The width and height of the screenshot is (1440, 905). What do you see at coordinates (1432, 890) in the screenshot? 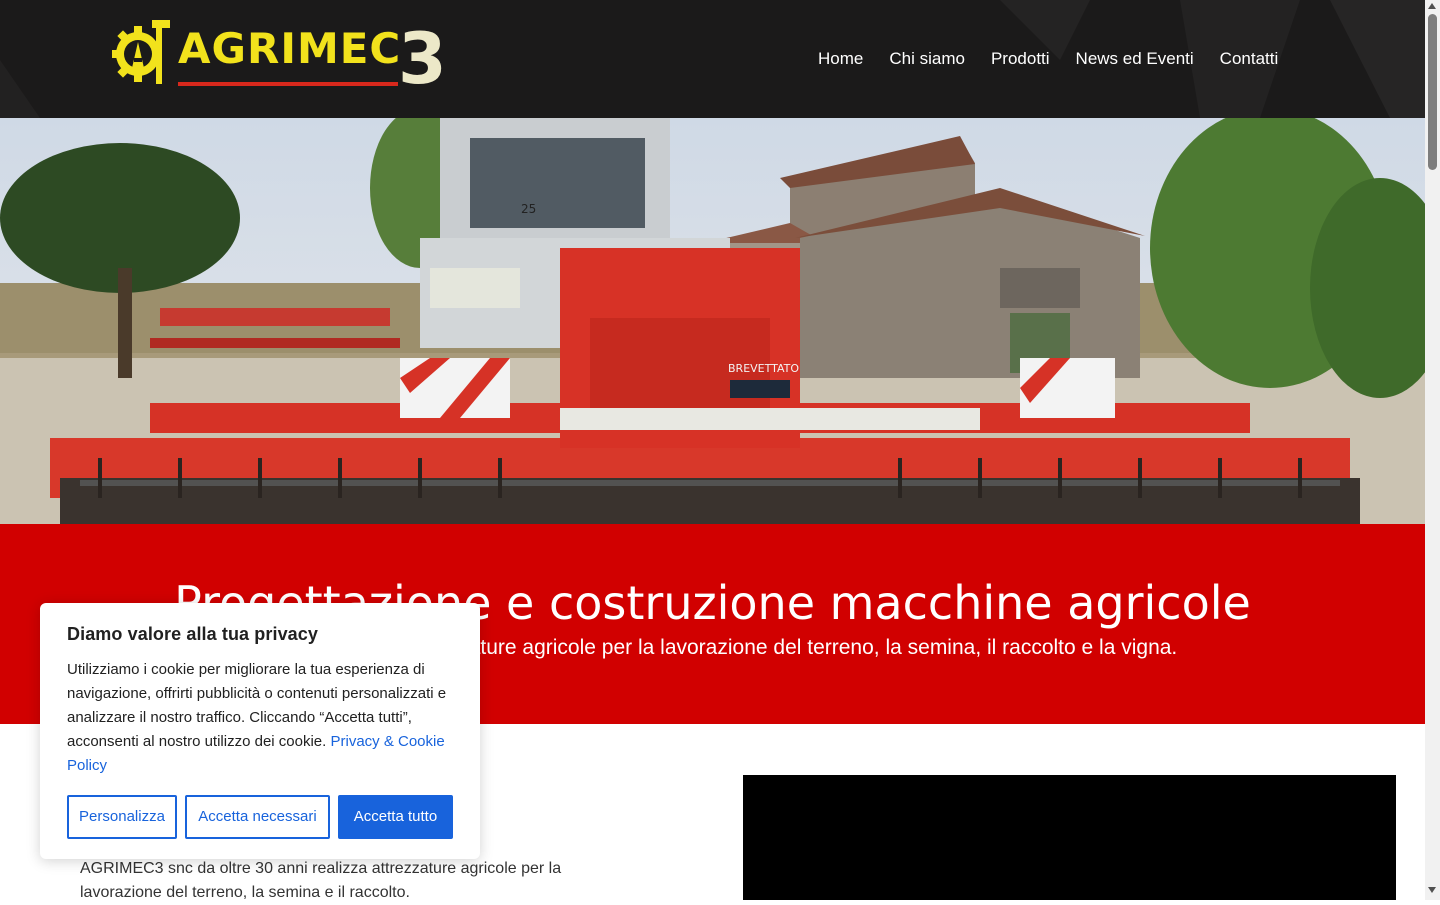
I see `scroll-down-arrow-icon` at bounding box center [1432, 890].